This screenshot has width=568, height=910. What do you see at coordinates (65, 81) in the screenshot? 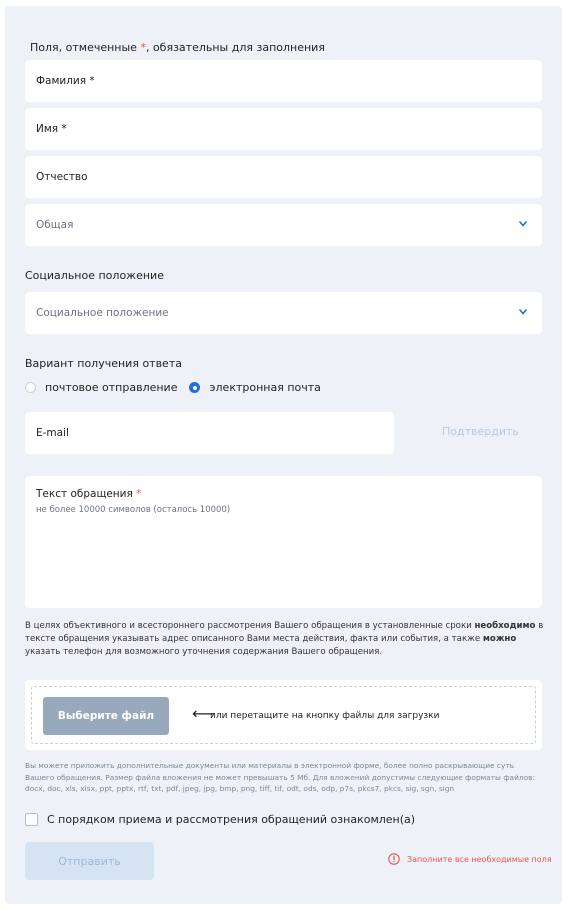
I see `last-name-placeholder: Фамилия *` at bounding box center [65, 81].